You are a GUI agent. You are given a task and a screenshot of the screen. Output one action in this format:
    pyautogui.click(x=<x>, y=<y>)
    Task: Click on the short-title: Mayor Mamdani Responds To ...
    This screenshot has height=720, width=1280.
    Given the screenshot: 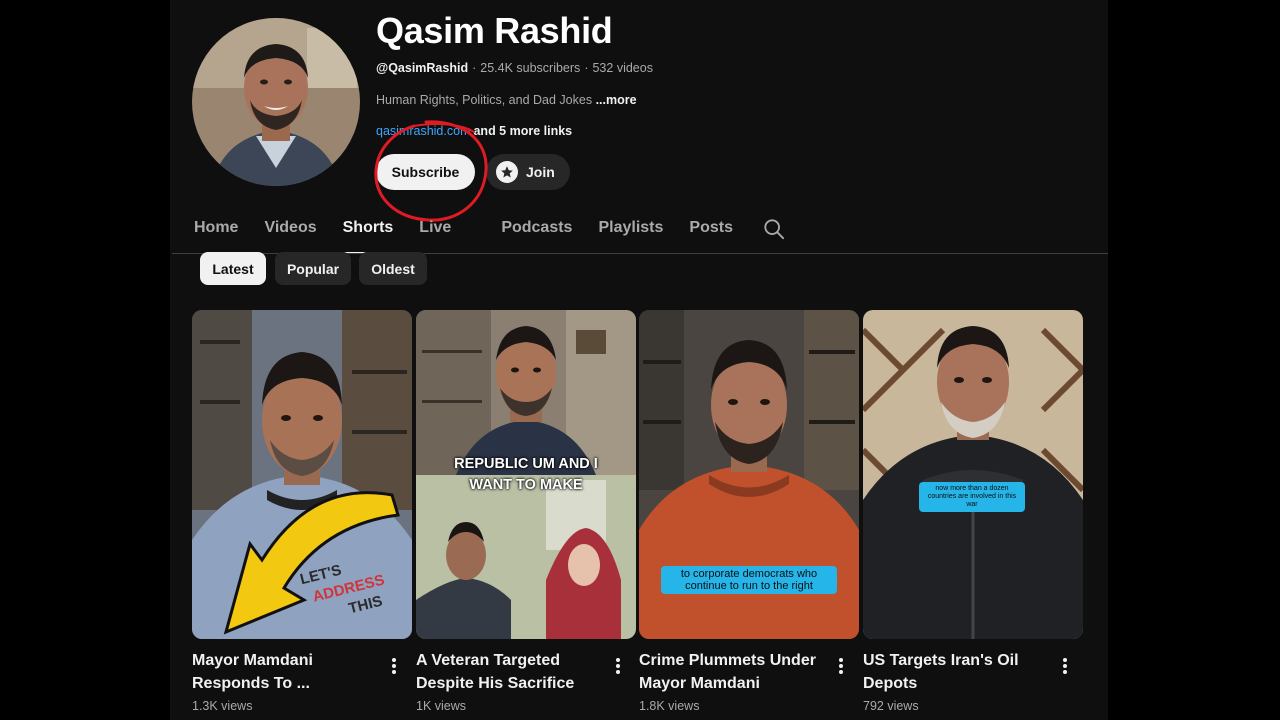 What is the action you would take?
    pyautogui.click(x=287, y=672)
    